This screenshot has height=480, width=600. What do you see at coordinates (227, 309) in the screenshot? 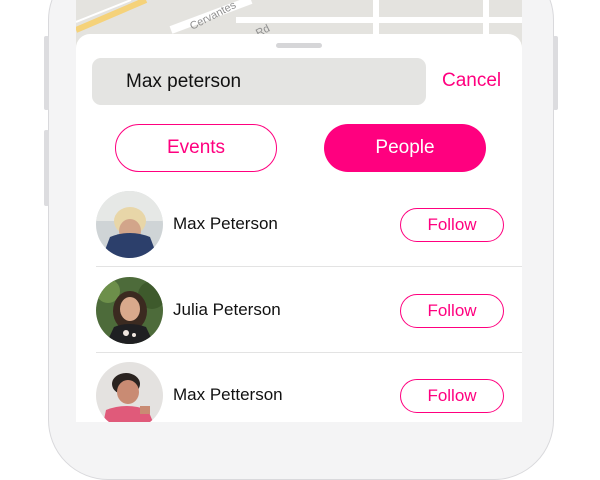
I see `person-name: Julia Peterson` at bounding box center [227, 309].